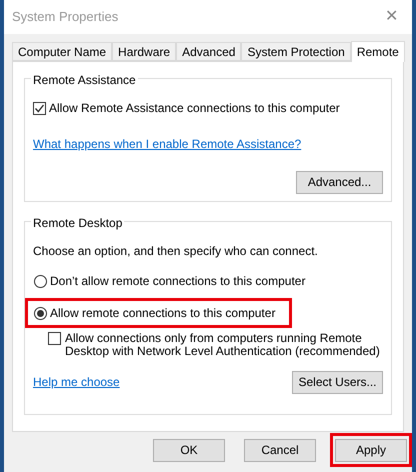  What do you see at coordinates (280, 450) in the screenshot?
I see `dialog-button: Cancel` at bounding box center [280, 450].